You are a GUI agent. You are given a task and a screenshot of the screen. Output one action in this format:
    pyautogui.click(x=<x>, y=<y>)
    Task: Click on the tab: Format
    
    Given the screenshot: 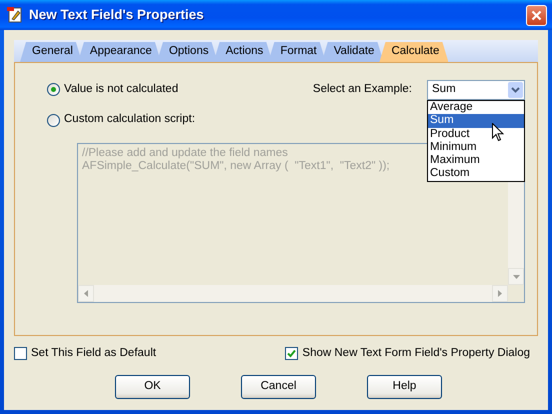 What is the action you would take?
    pyautogui.click(x=297, y=52)
    